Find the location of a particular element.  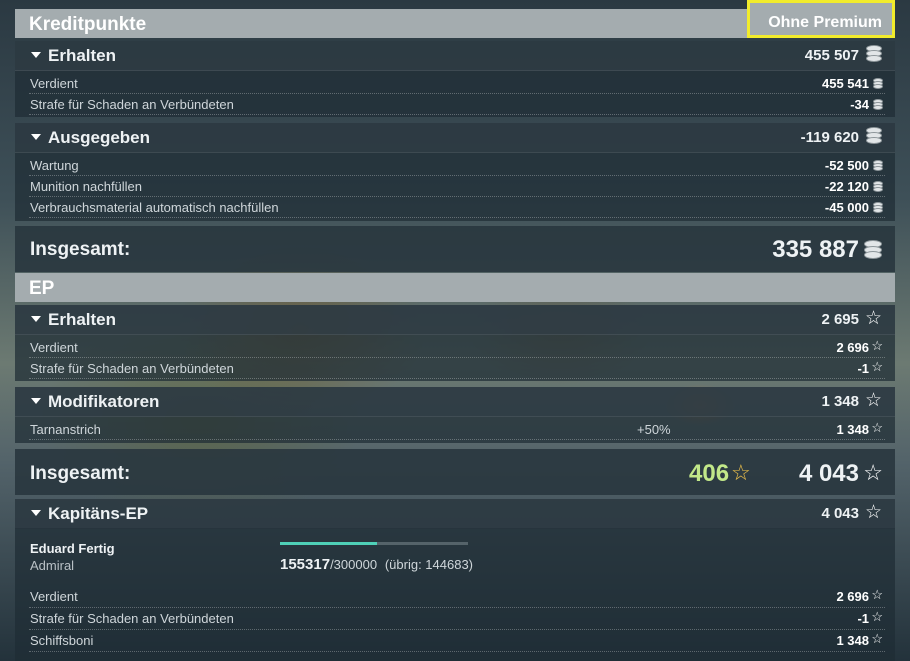

list-item: Munition nachfüllen -22 120 is located at coordinates (457, 186).